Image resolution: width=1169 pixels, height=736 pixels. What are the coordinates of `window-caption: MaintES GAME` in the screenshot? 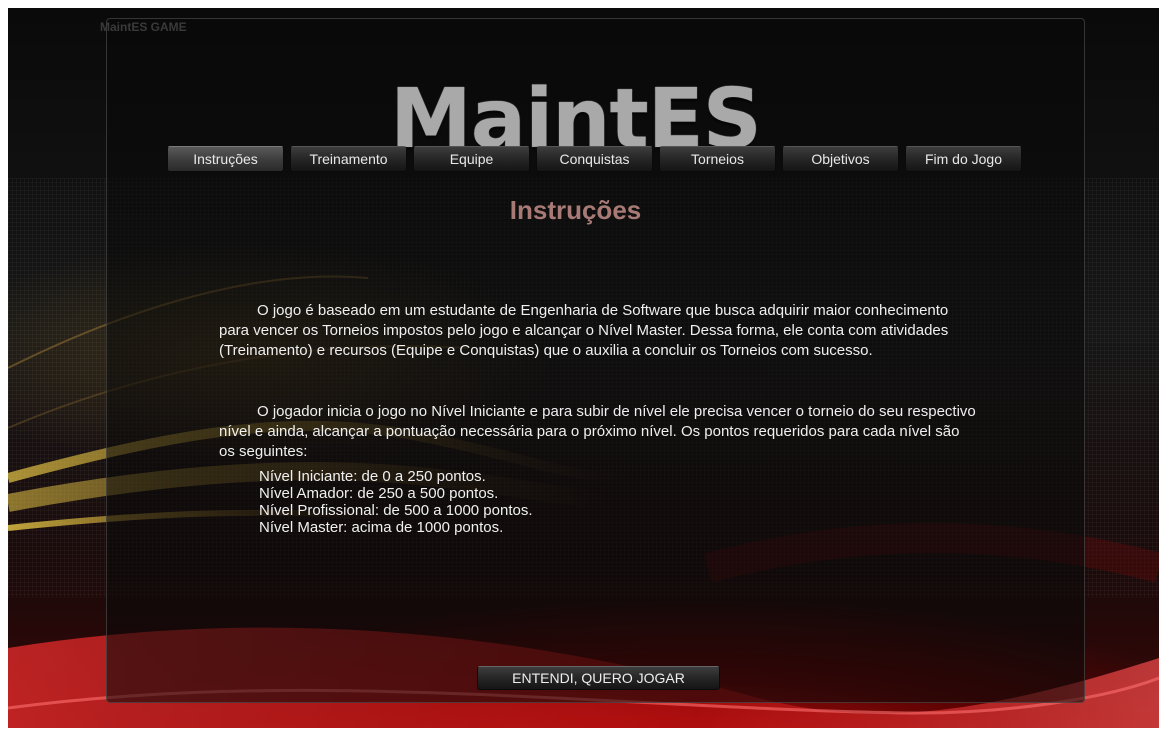 It's located at (143, 27).